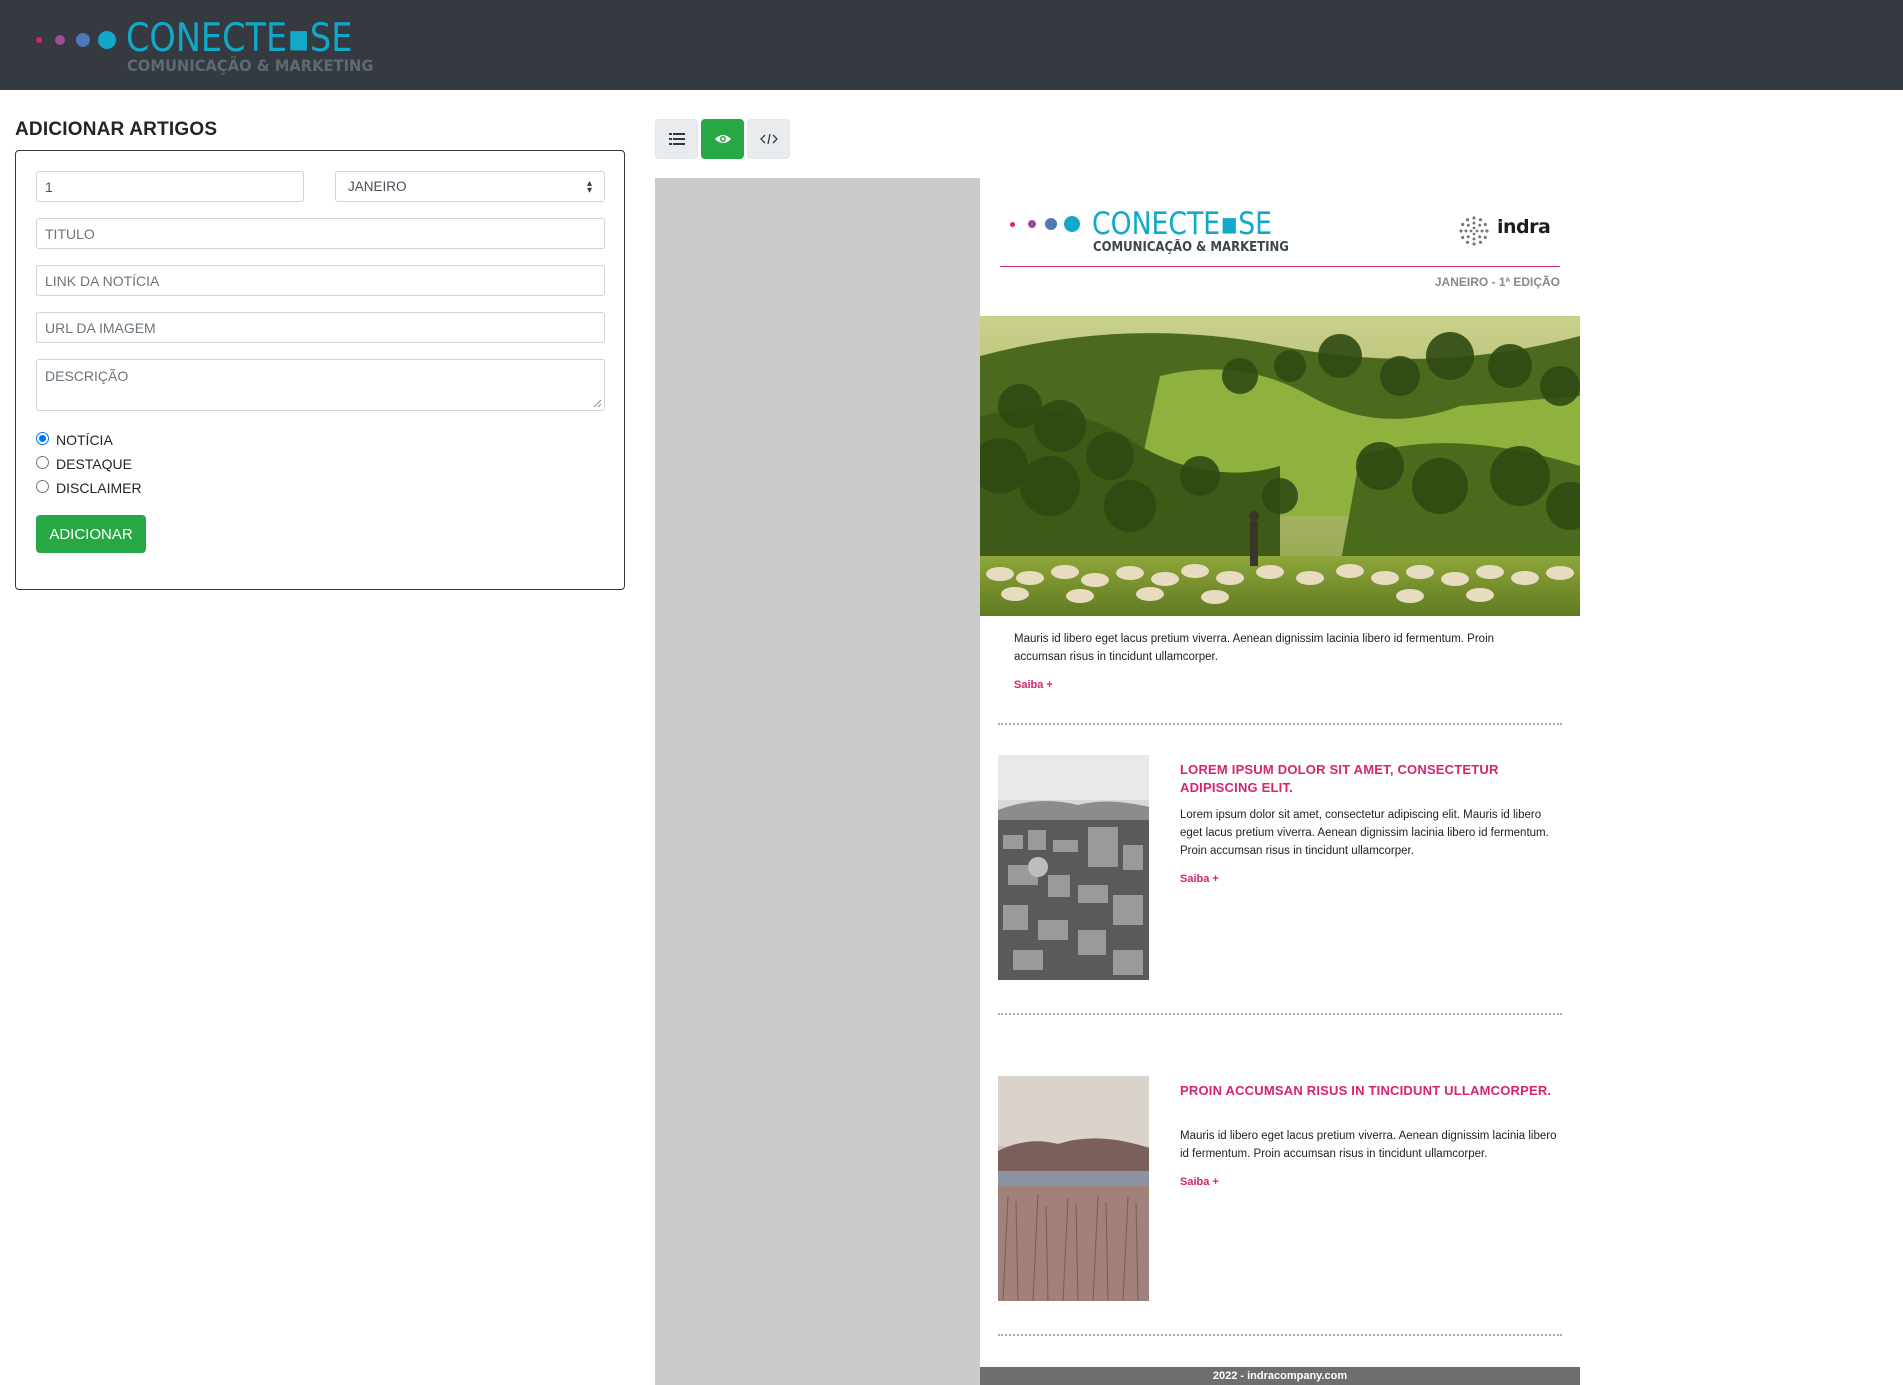  What do you see at coordinates (320, 233) in the screenshot?
I see `title-input: TITULO` at bounding box center [320, 233].